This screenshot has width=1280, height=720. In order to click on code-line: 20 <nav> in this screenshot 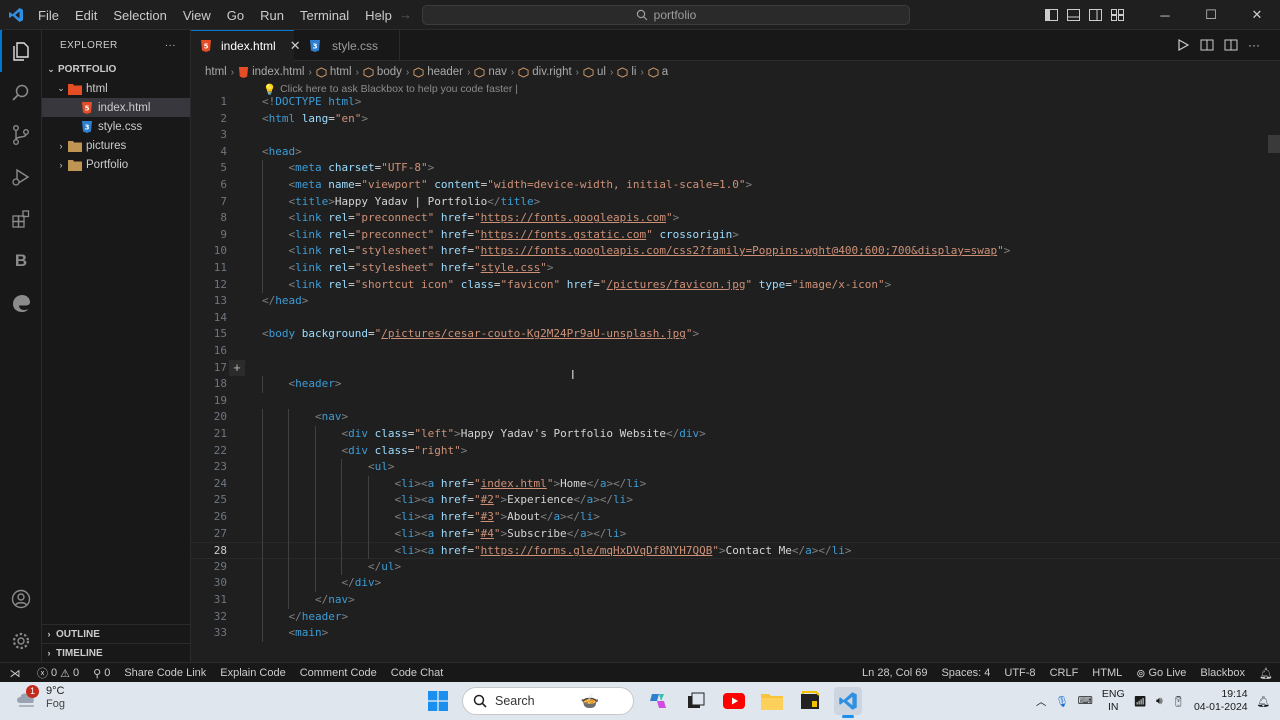, I will do `click(735, 417)`.